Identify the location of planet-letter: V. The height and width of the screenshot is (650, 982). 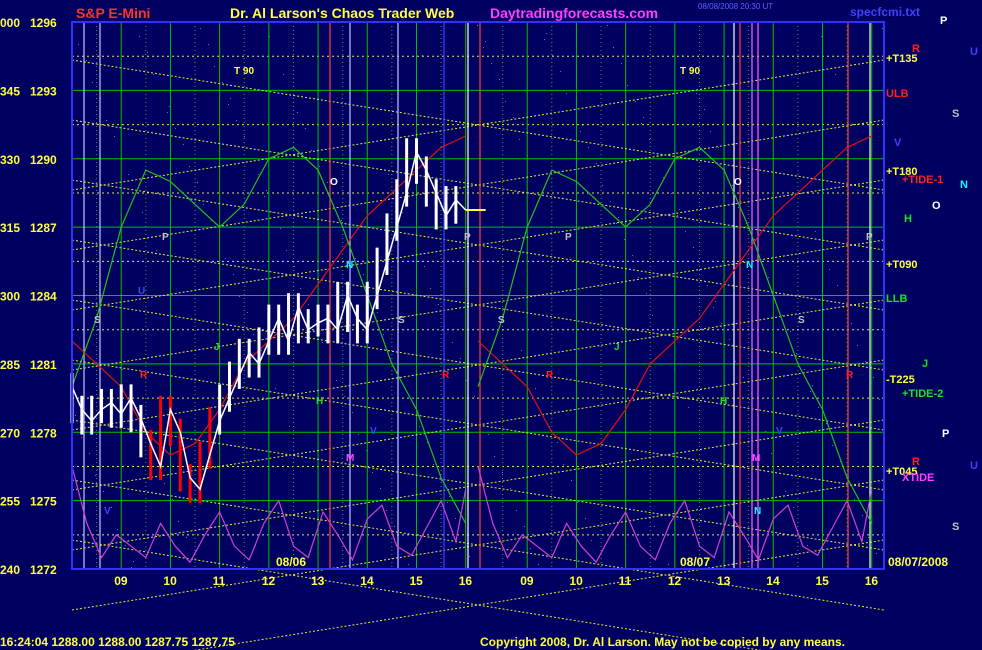
(898, 143).